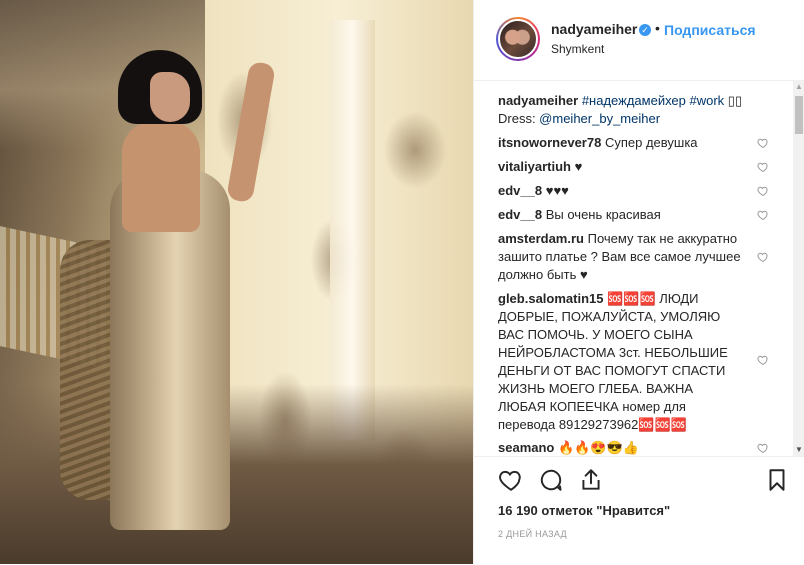 The width and height of the screenshot is (804, 565). I want to click on comment-item: itsnowornever78 Супер девушка, so click(628, 143).